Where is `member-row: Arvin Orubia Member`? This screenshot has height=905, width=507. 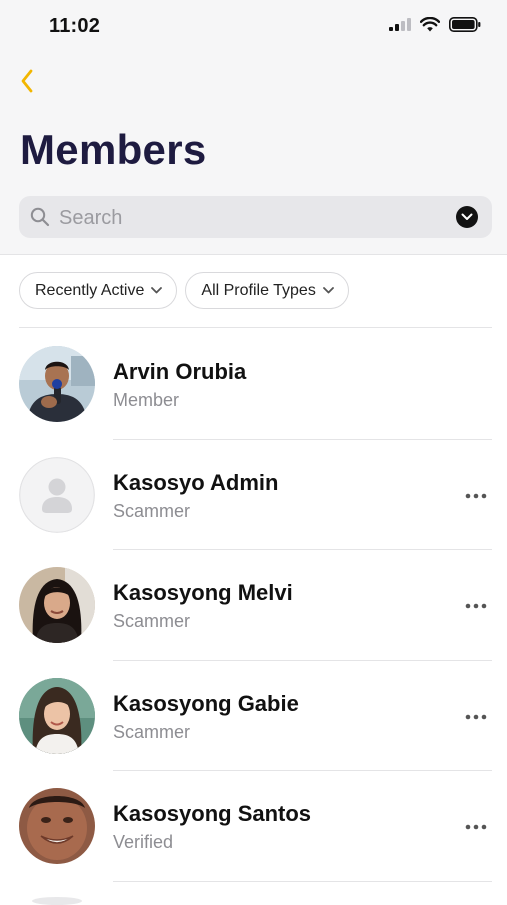
member-row: Arvin Orubia Member is located at coordinates (253, 384).